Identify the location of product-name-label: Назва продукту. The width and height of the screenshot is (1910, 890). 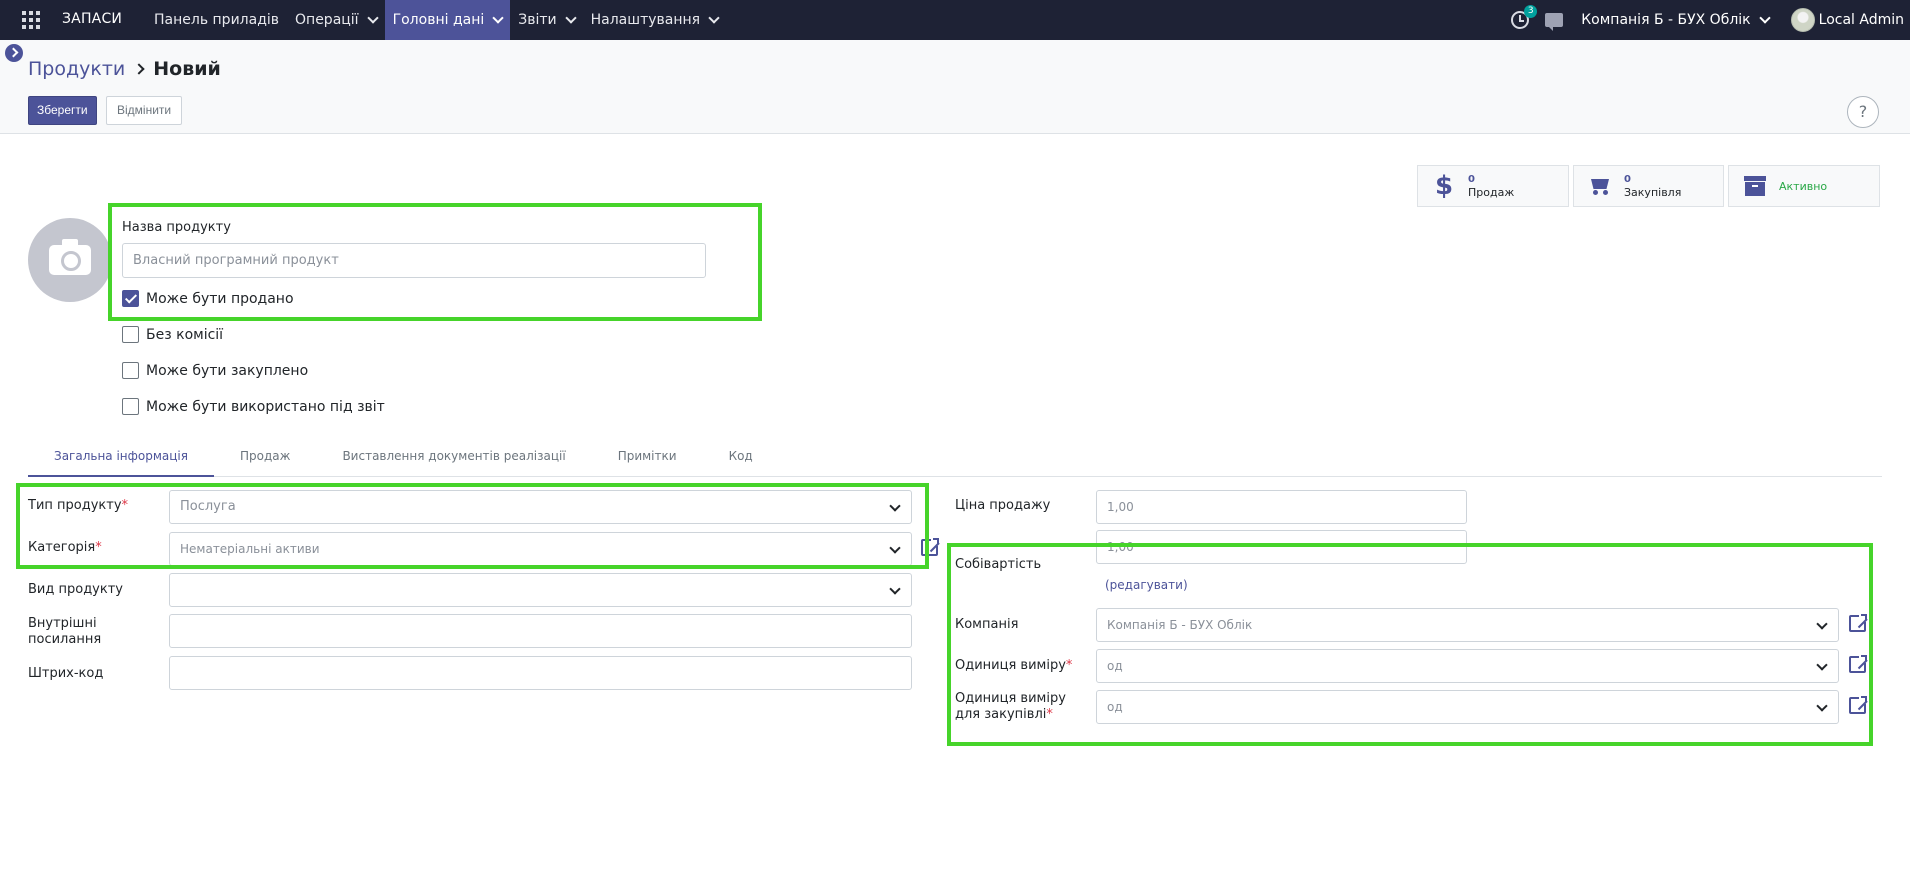
(176, 227).